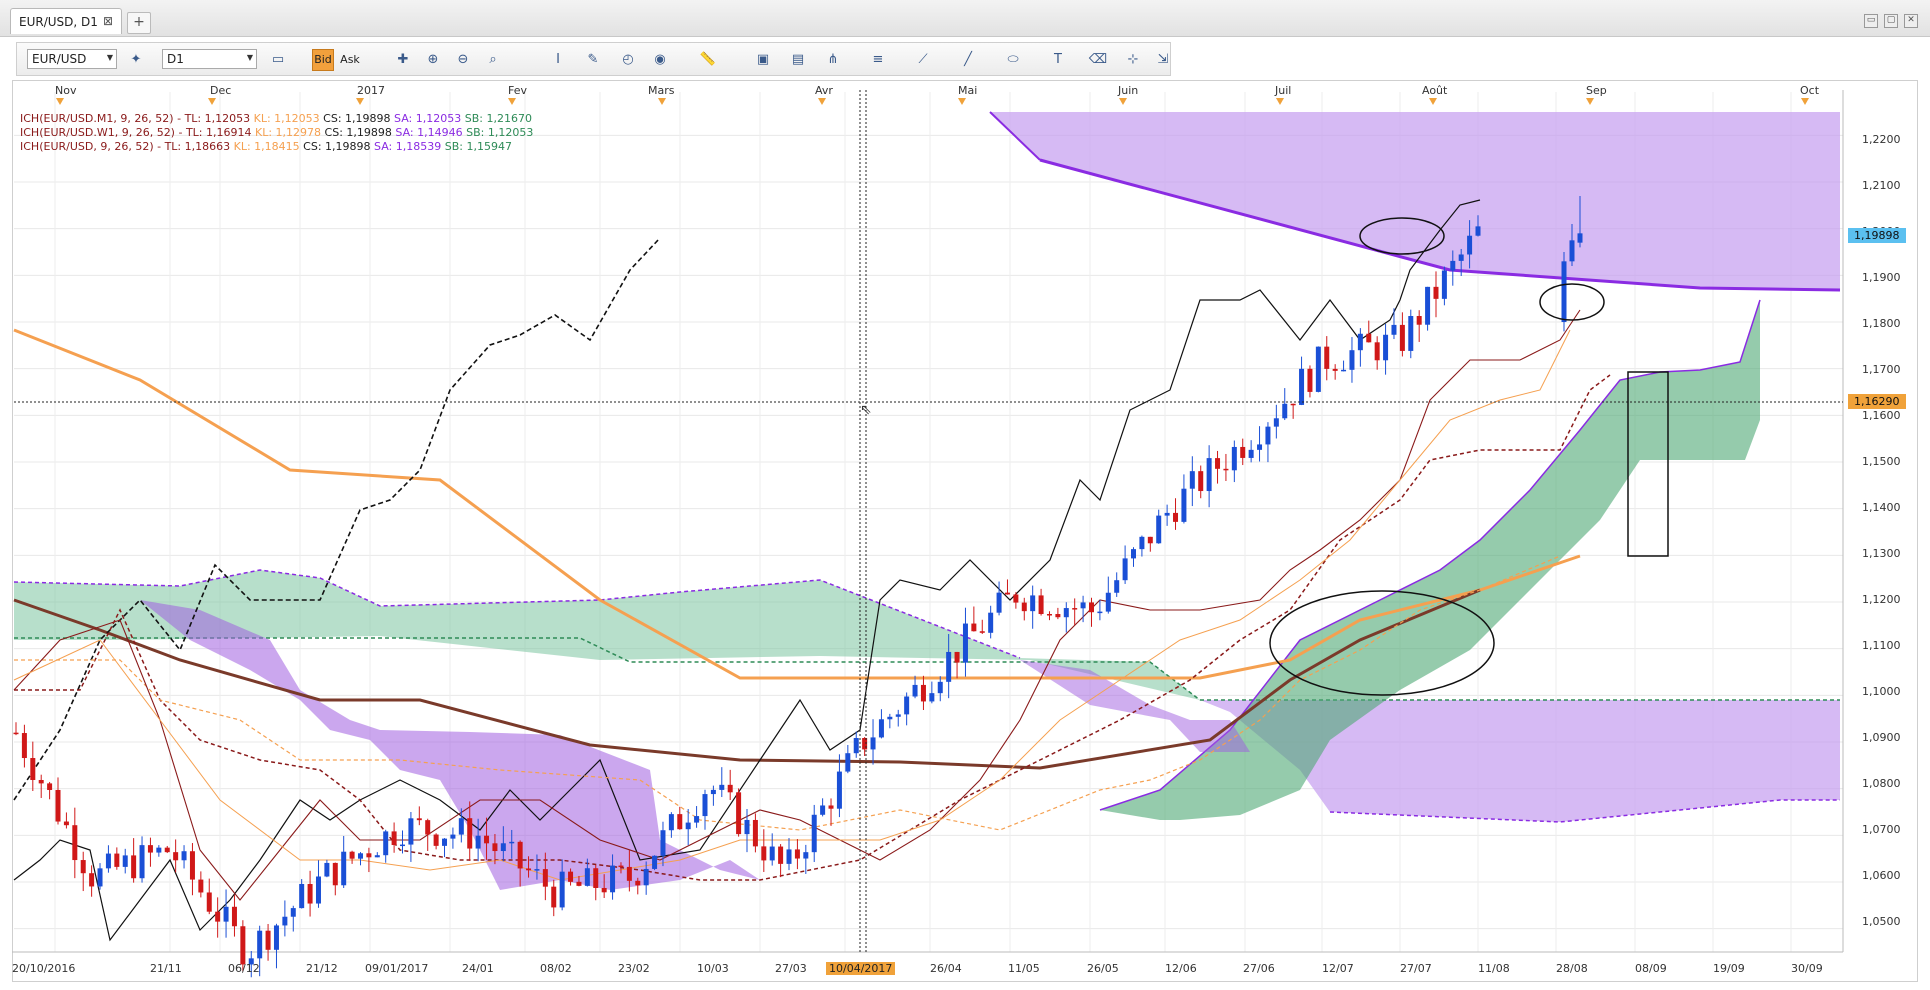 This screenshot has height=990, width=1930. I want to click on y-tick-label: 1,2200, so click(1881, 139).